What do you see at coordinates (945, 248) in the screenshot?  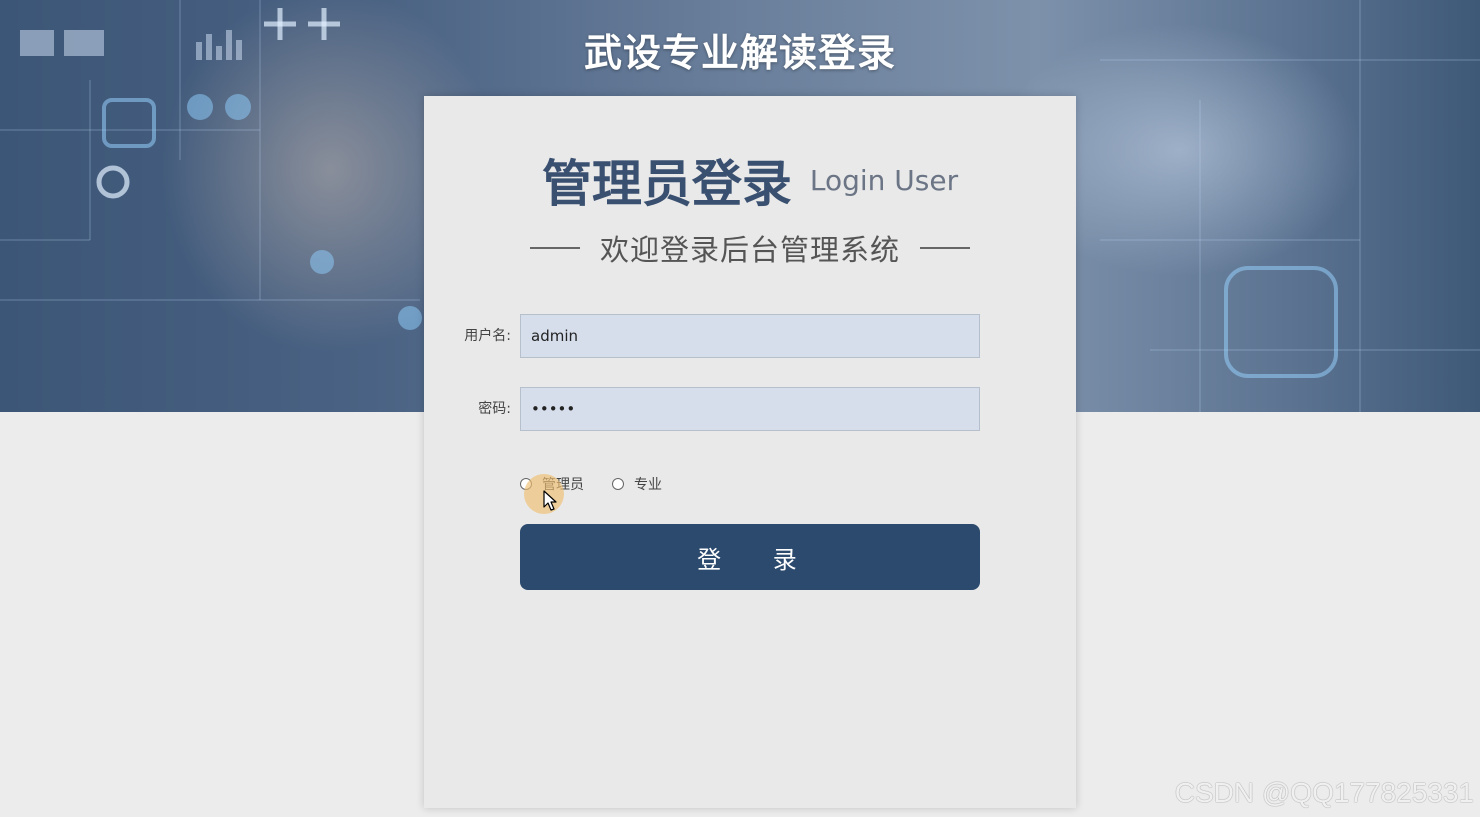 I see `welcome-divider-right` at bounding box center [945, 248].